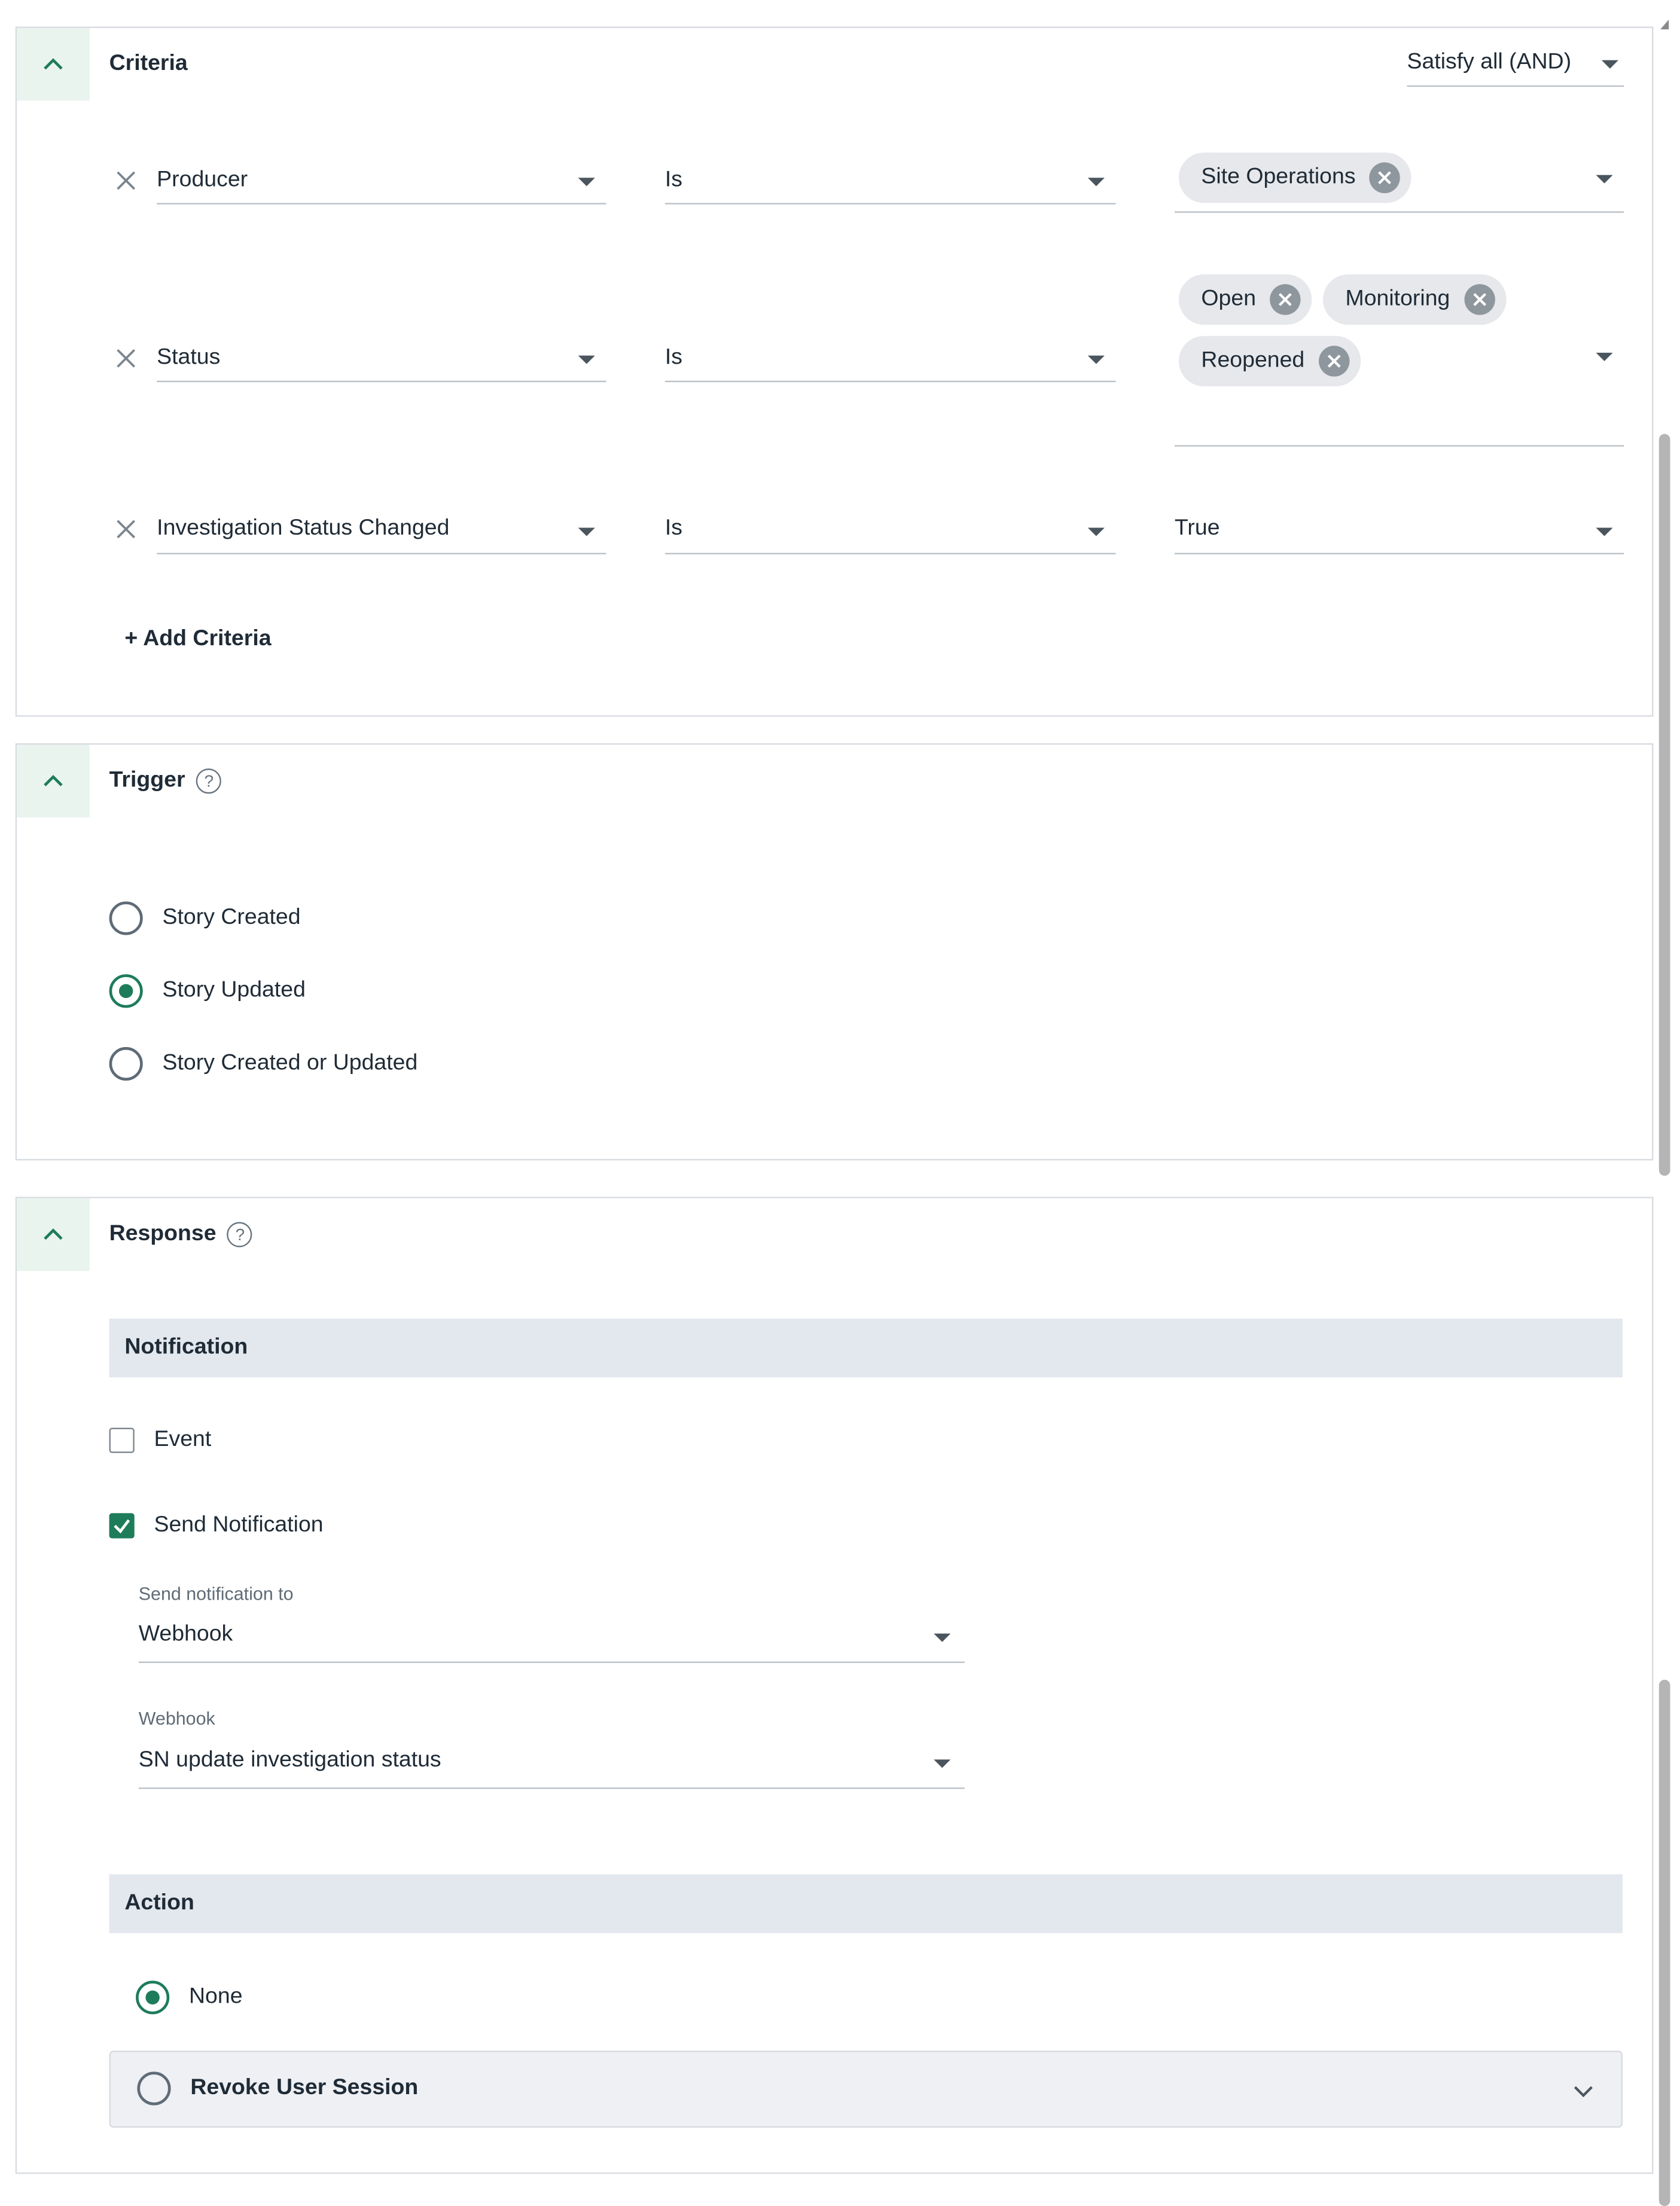 Image resolution: width=1680 pixels, height=2206 pixels. What do you see at coordinates (183, 1439) in the screenshot?
I see `event-label: Event` at bounding box center [183, 1439].